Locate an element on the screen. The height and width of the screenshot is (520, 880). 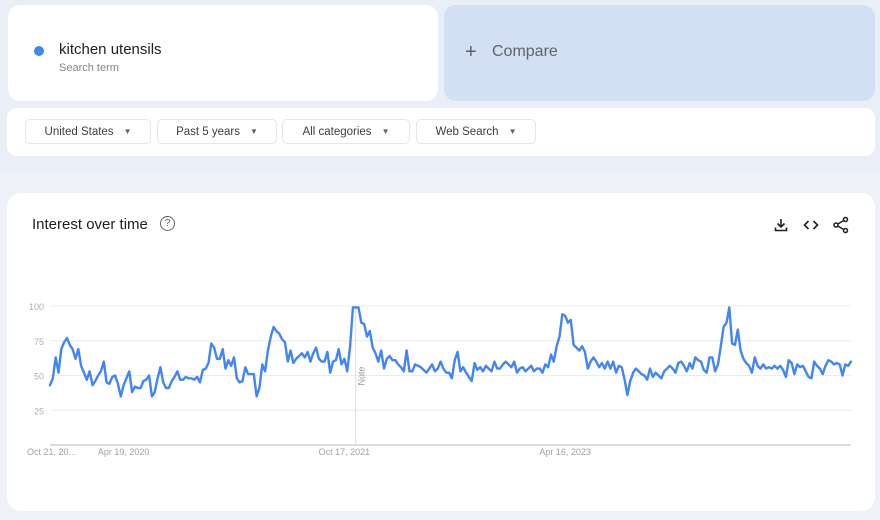
plus-icon: + is located at coordinates (471, 52).